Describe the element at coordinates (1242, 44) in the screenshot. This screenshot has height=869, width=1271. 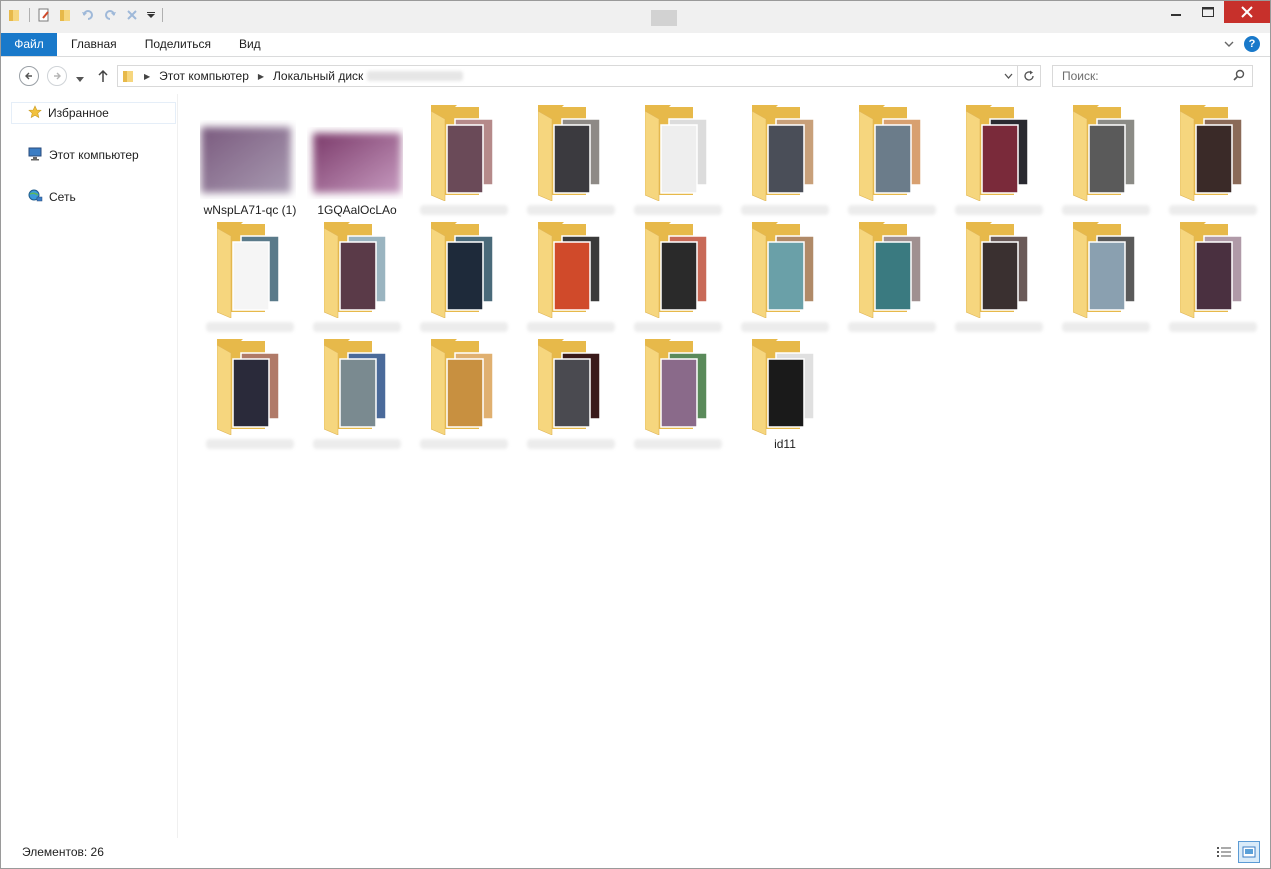
I see `ribbon-right-controls: ?` at that location.